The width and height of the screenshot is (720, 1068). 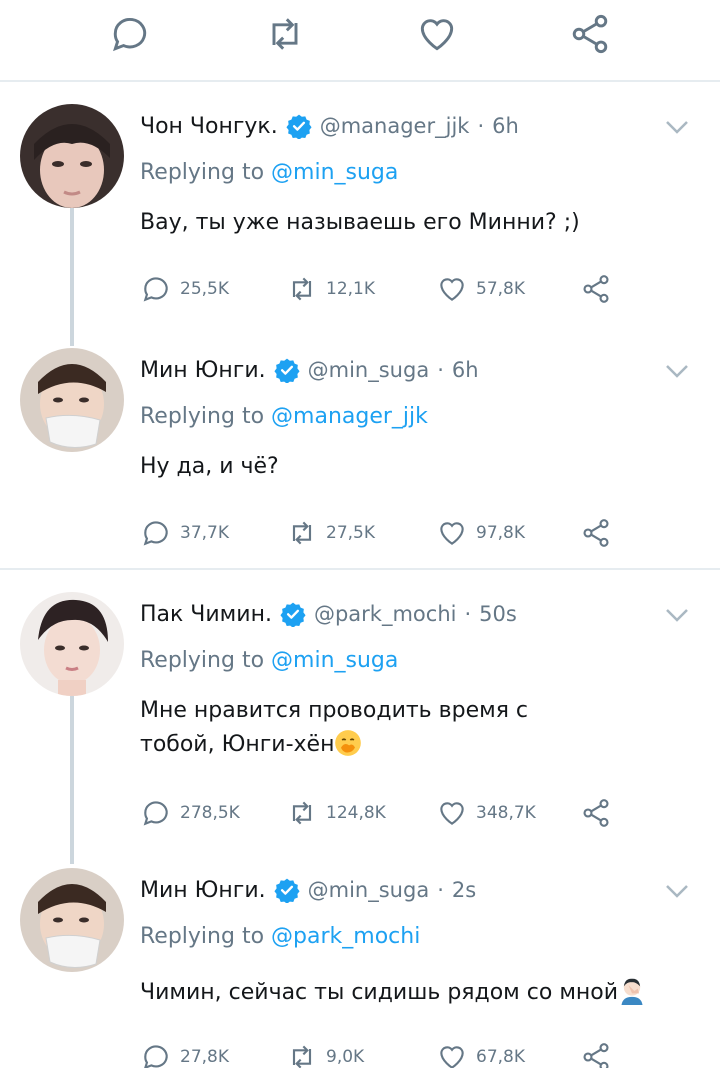 I want to click on replying-to: Replying to @park_mochi, so click(x=280, y=936).